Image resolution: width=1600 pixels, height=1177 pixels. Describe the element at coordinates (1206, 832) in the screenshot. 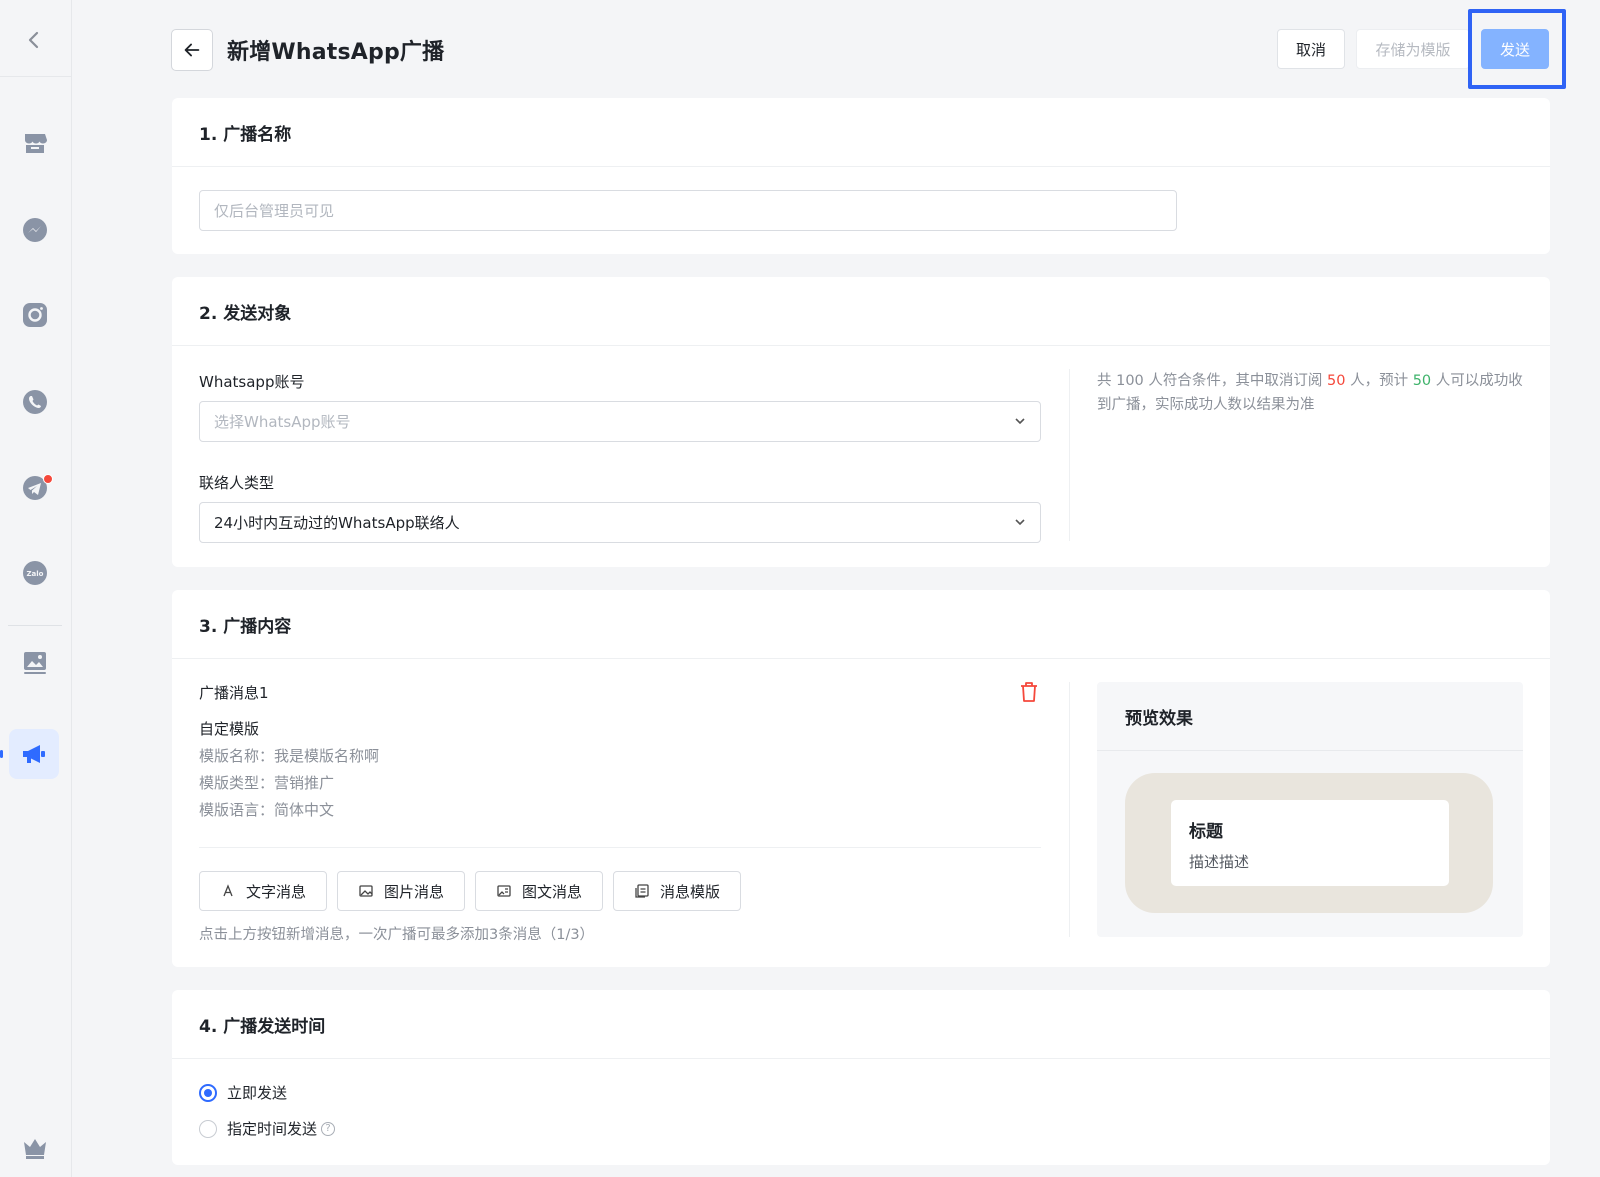

I see `bubble-title: 标题` at that location.